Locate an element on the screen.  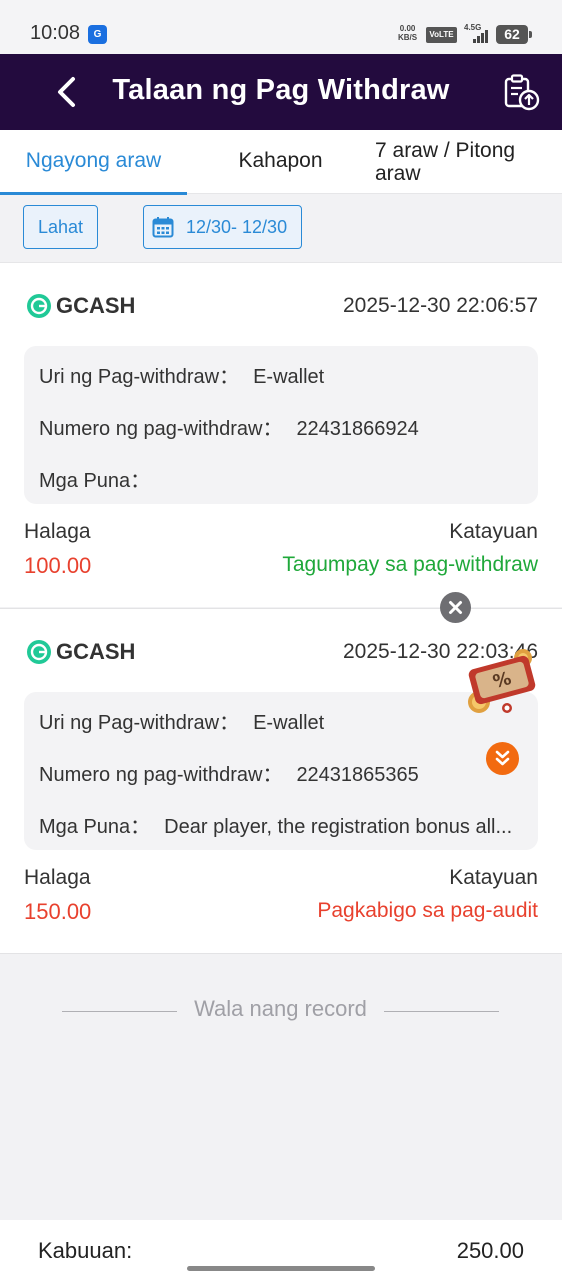
close-promo-button is located at coordinates (455, 607).